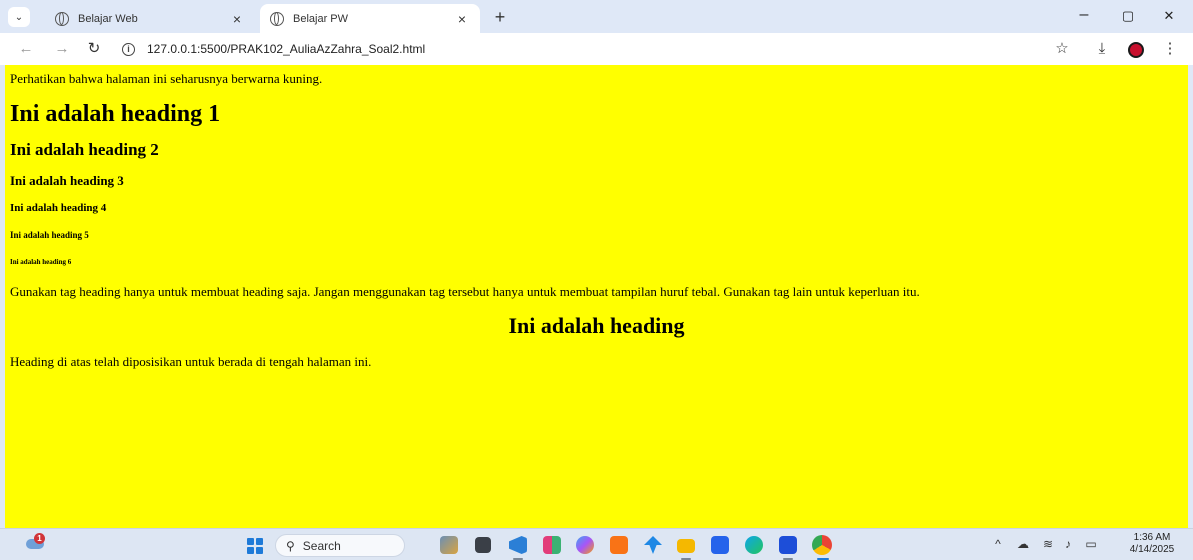 Image resolution: width=1193 pixels, height=560 pixels. Describe the element at coordinates (596, 16) in the screenshot. I see `tab-strip: ⌄ Belajar Web × Belajar PW × + – ▢ ✕` at that location.